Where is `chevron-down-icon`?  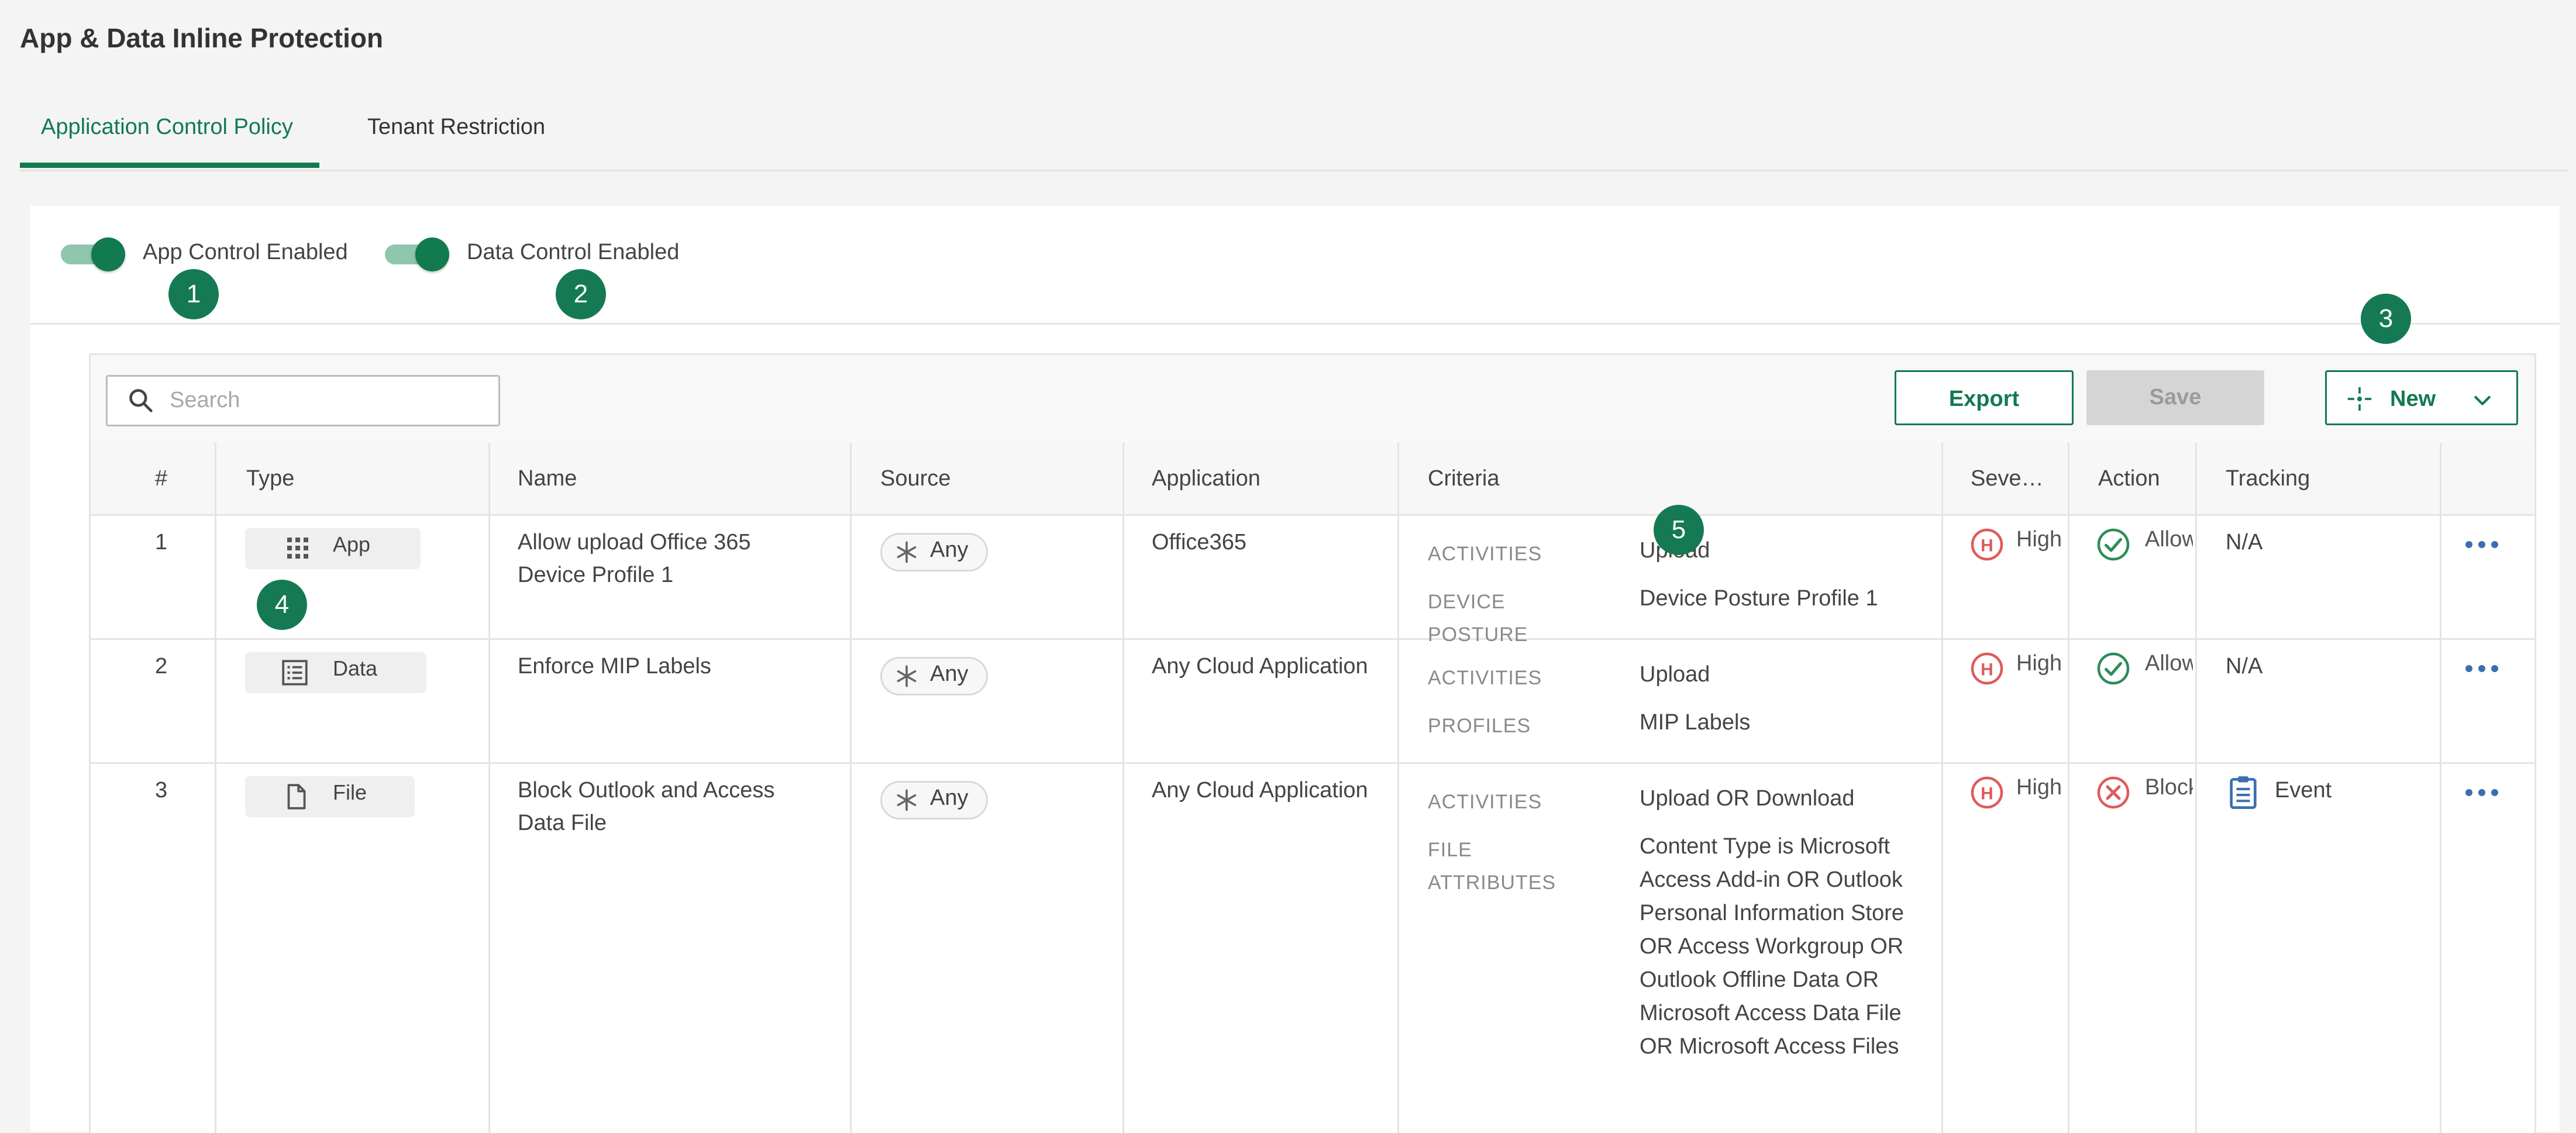
chevron-down-icon is located at coordinates (2482, 400).